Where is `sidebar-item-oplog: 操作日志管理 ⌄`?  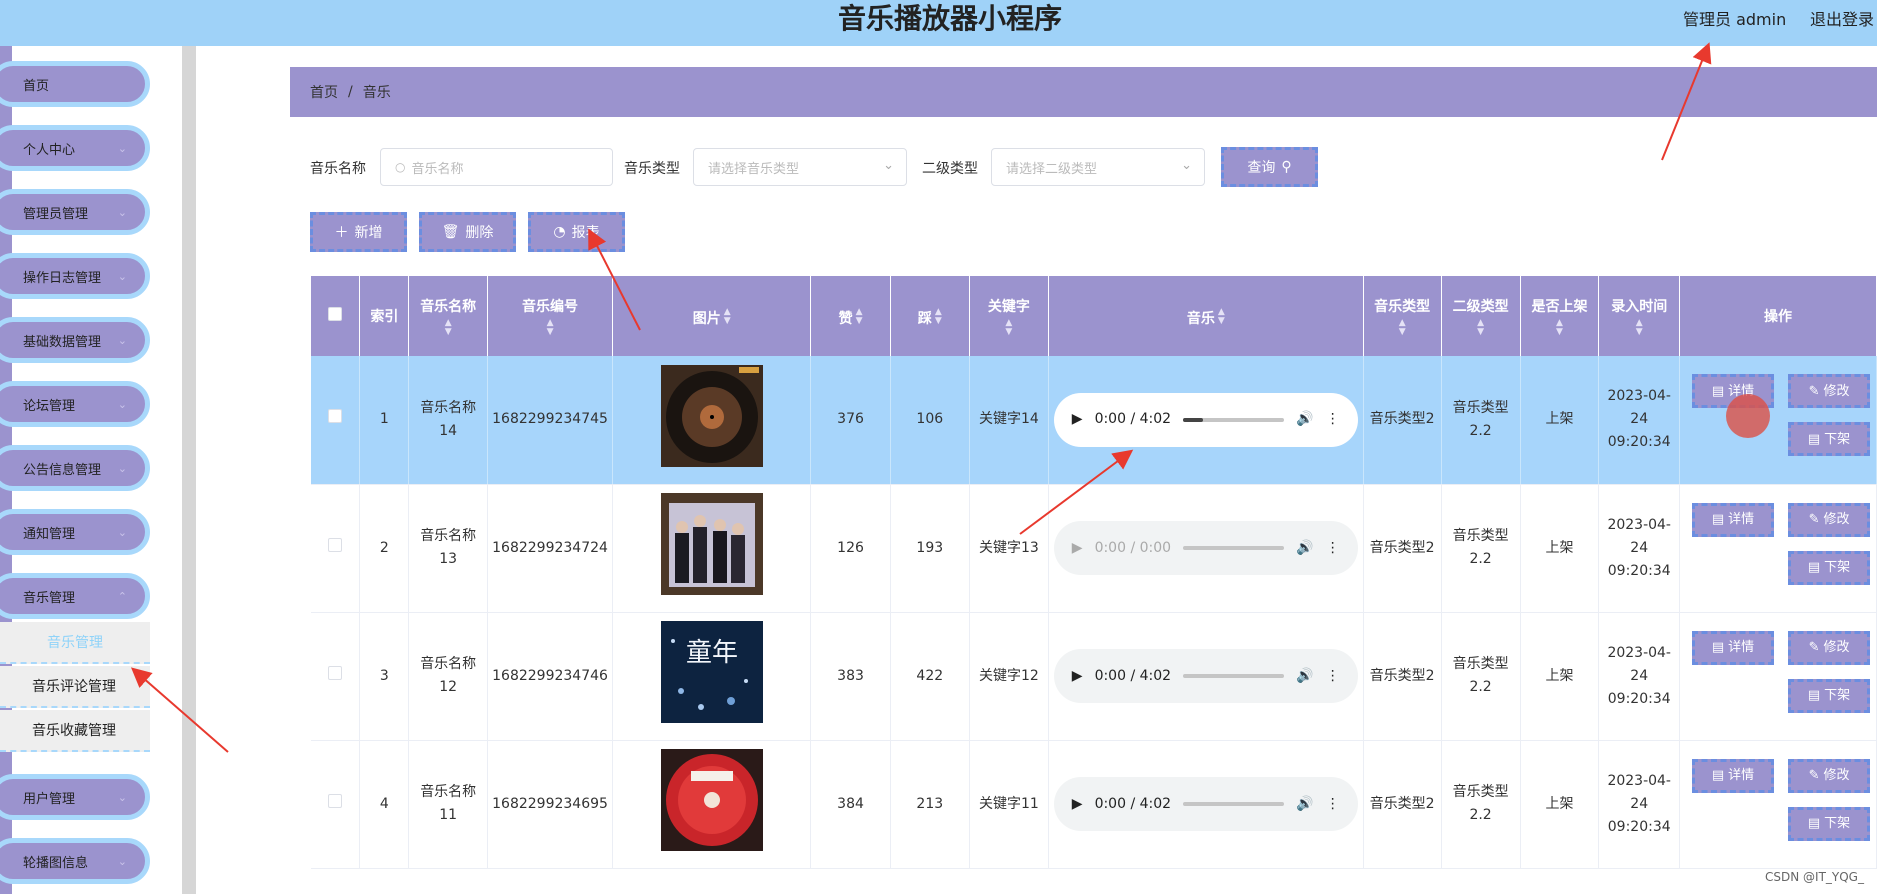 sidebar-item-oplog: 操作日志管理 ⌄ is located at coordinates (75, 276).